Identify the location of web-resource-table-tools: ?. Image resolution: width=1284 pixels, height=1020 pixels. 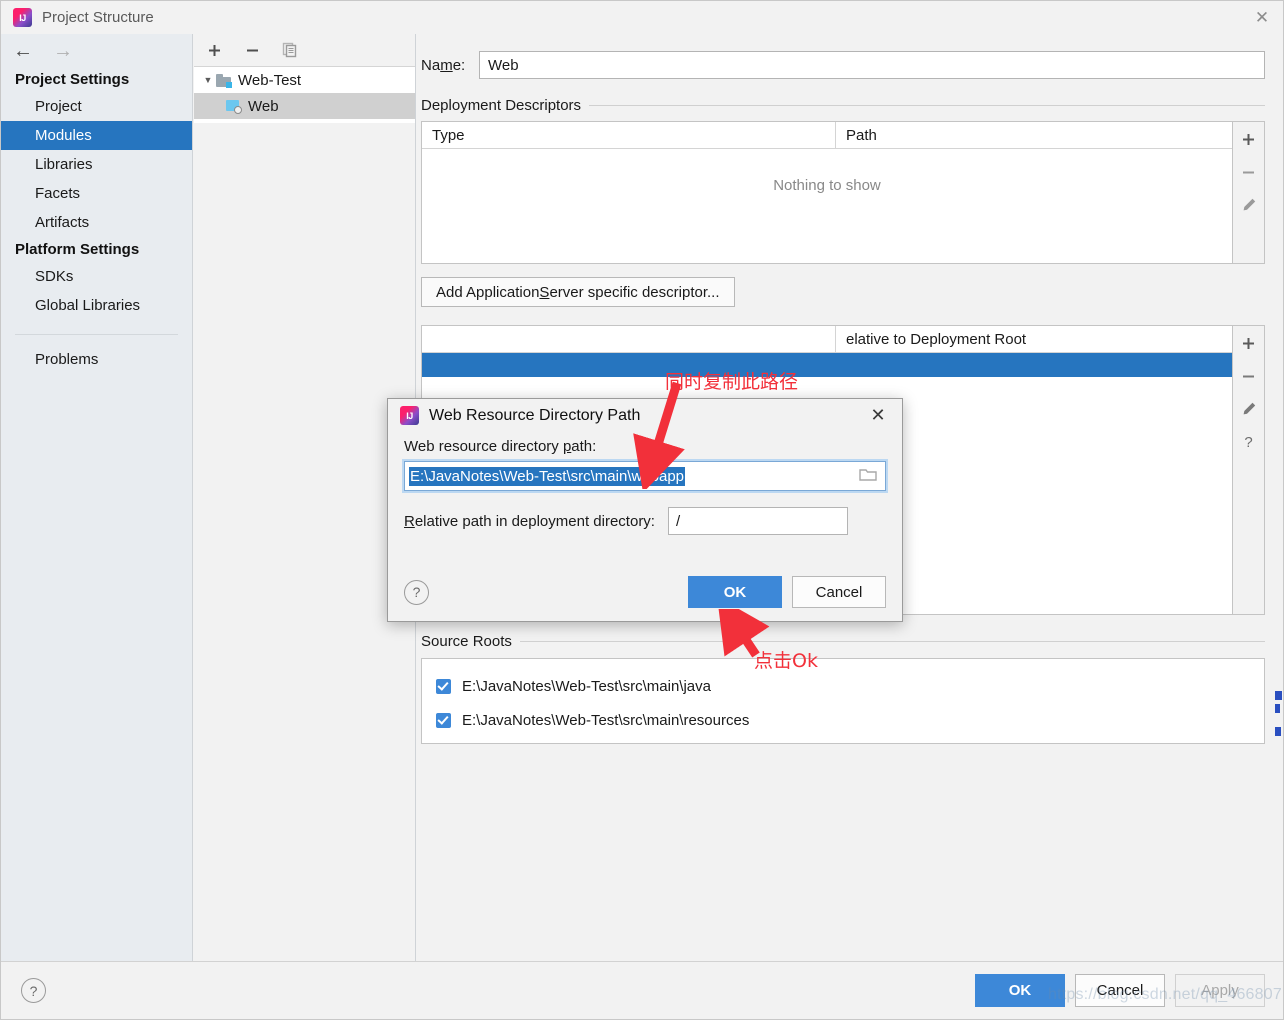
(1249, 470).